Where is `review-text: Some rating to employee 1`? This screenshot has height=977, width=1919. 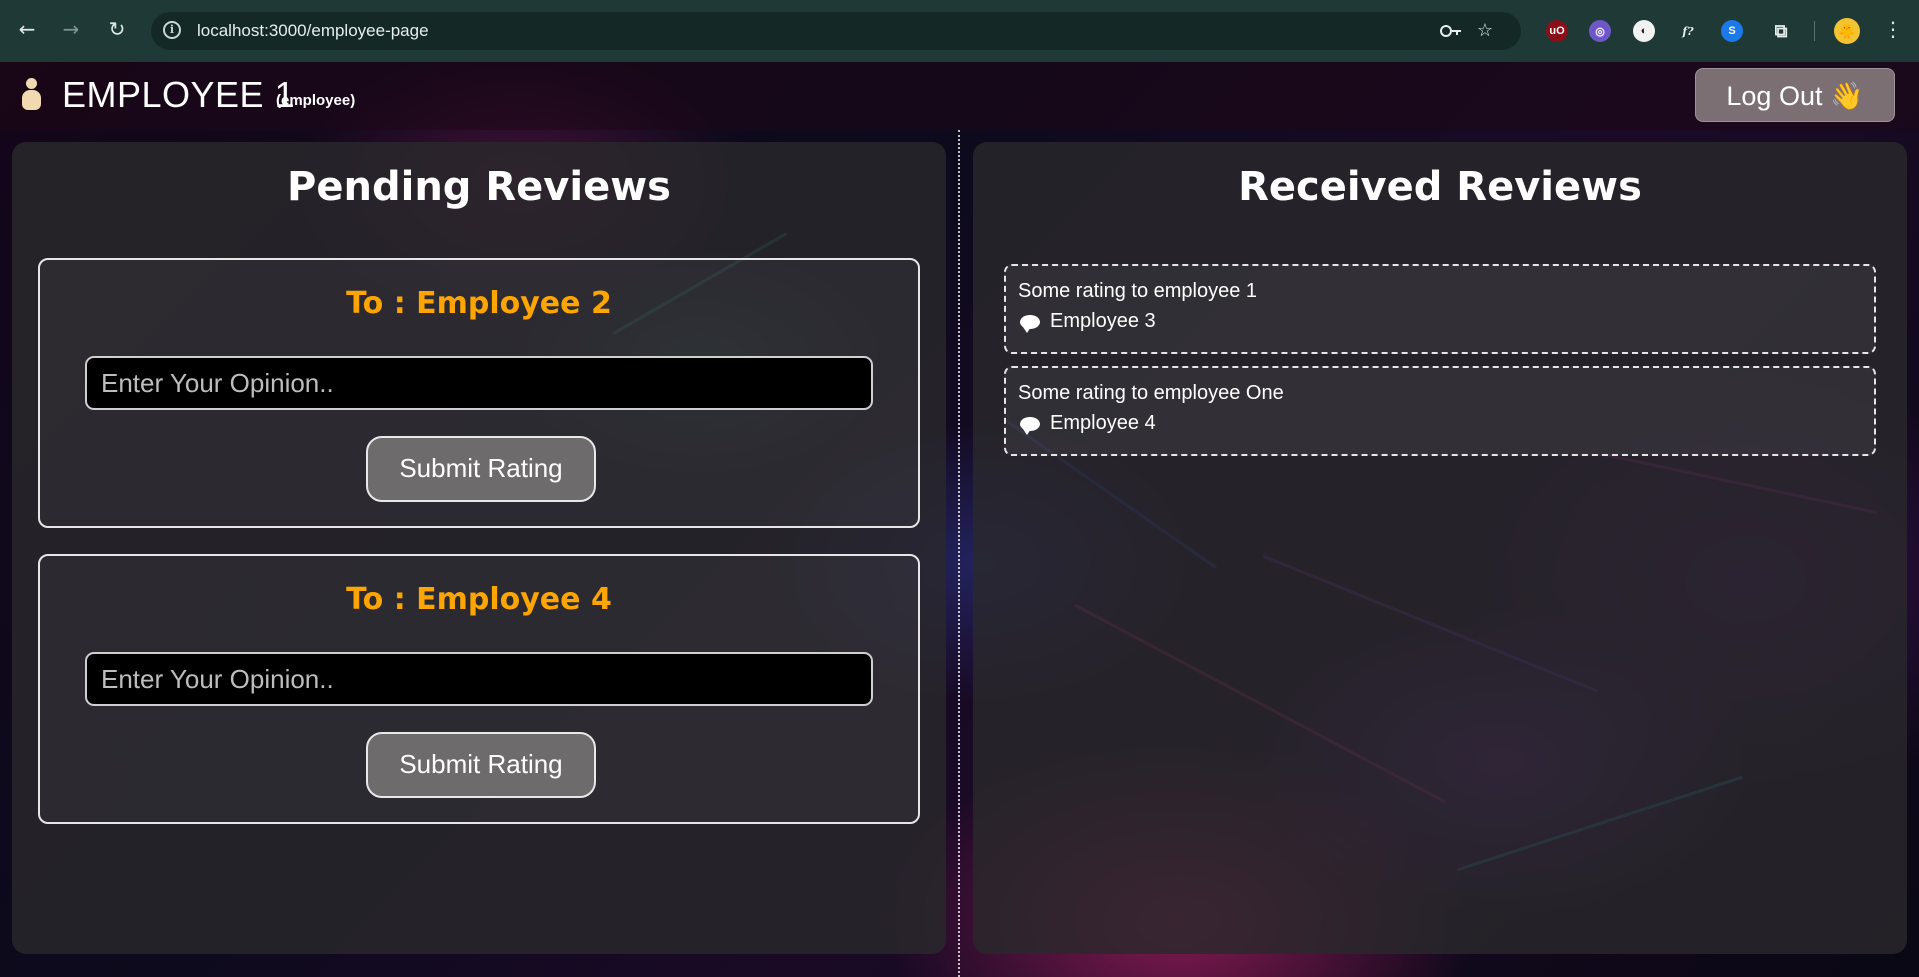
review-text: Some rating to employee 1 is located at coordinates (1138, 291).